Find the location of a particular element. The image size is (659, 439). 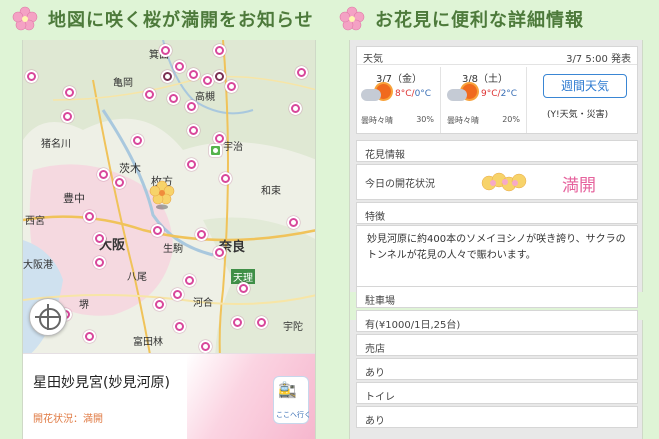

route-button-label: ここへ行く is located at coordinates (293, 415).